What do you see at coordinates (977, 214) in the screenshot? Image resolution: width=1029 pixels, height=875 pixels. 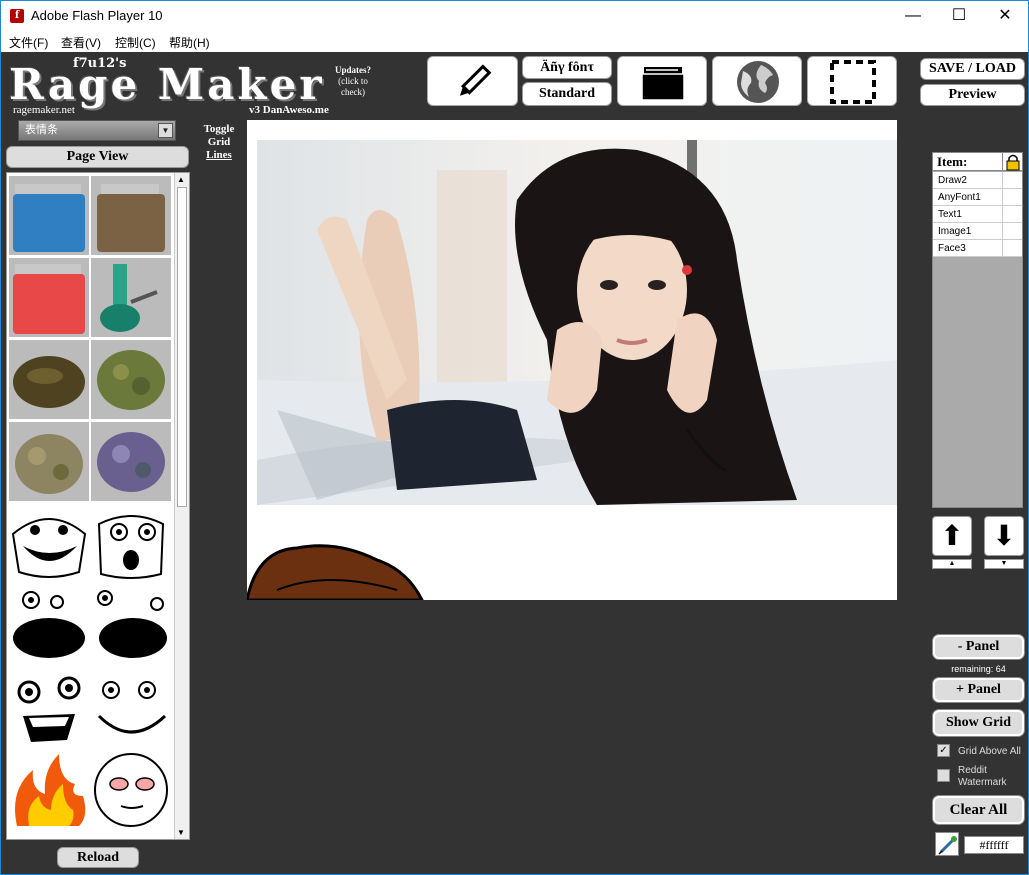 I see `item-row: Text1` at bounding box center [977, 214].